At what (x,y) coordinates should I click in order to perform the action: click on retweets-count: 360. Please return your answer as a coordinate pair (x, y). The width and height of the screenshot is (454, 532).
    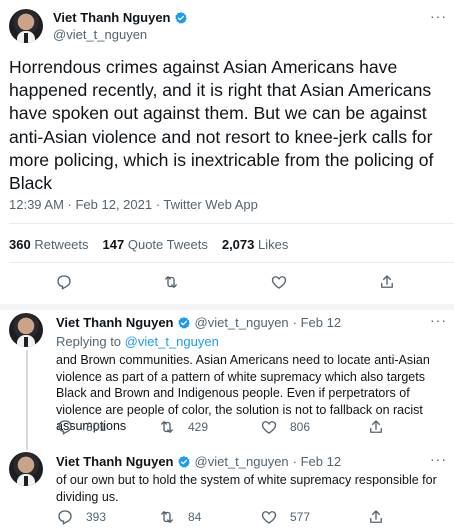
    Looking at the image, I should click on (20, 244).